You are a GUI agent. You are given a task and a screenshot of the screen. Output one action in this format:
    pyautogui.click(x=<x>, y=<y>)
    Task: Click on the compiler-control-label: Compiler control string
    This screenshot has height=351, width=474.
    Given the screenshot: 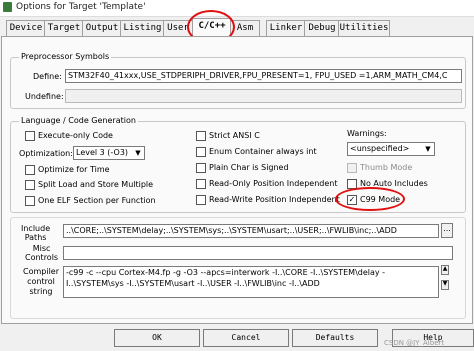 What is the action you would take?
    pyautogui.click(x=41, y=281)
    